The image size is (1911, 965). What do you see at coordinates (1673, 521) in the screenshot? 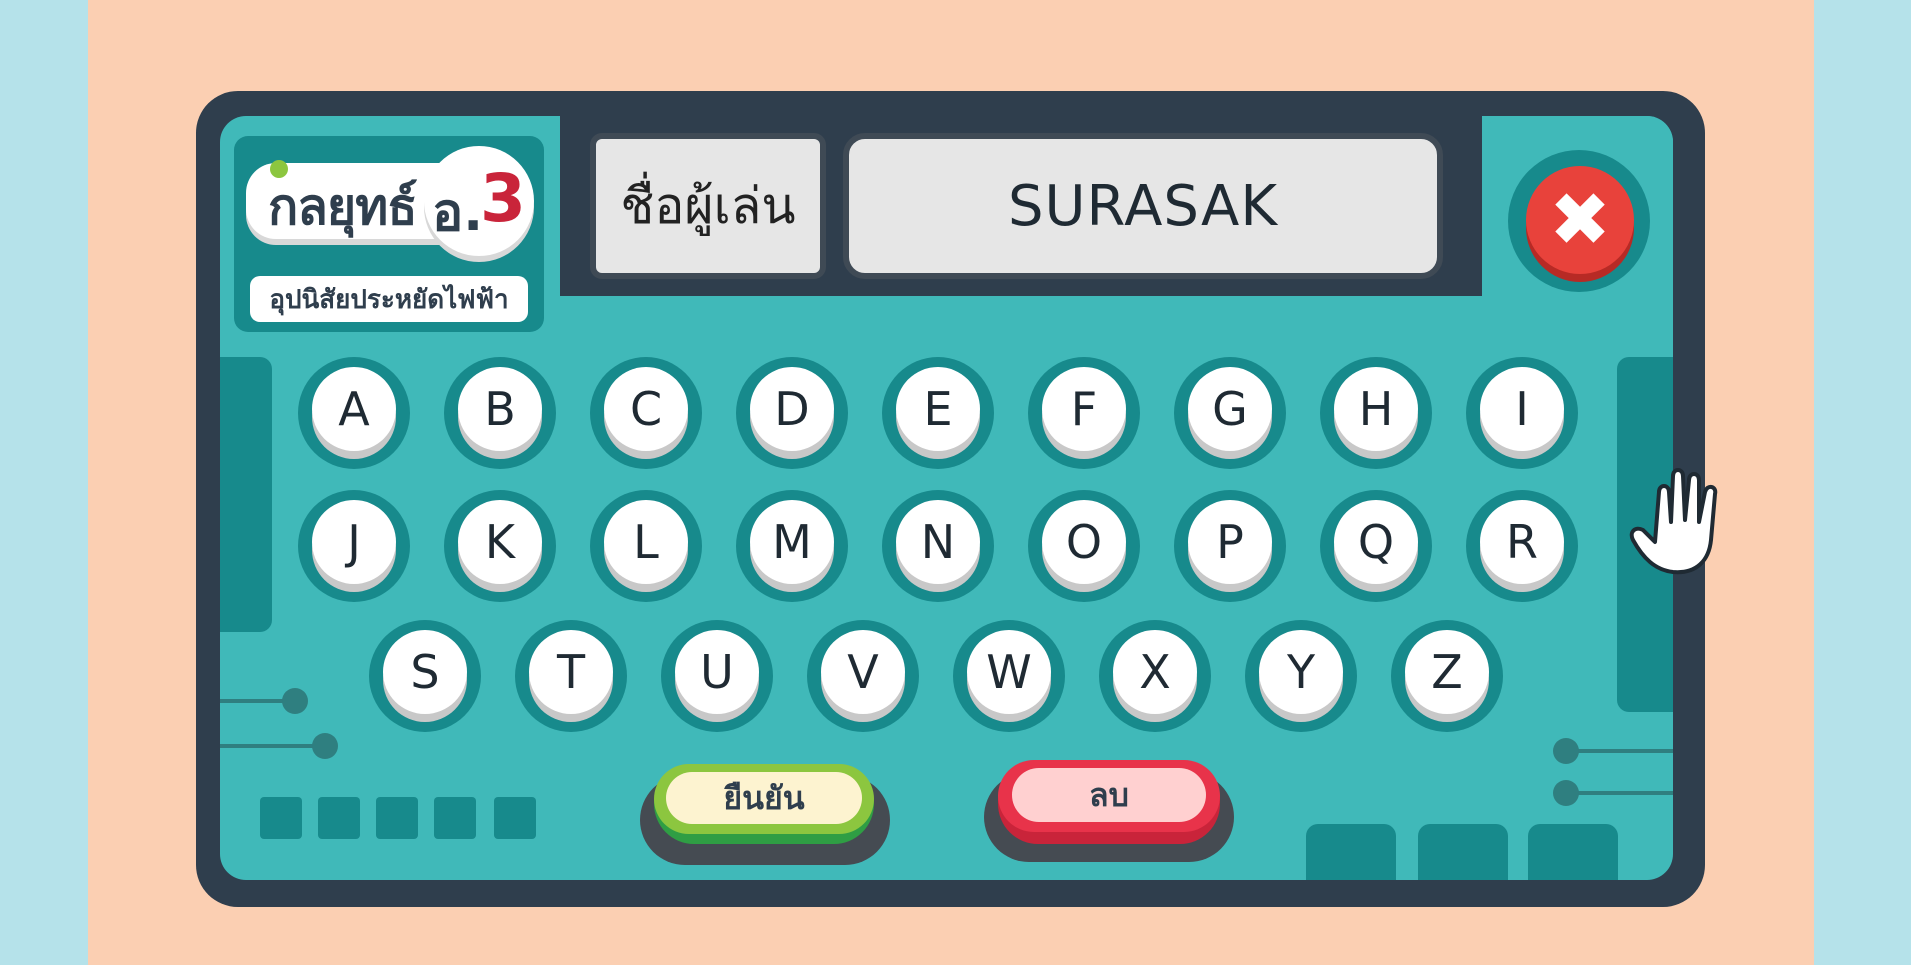
I see `hand-cursor-icon` at bounding box center [1673, 521].